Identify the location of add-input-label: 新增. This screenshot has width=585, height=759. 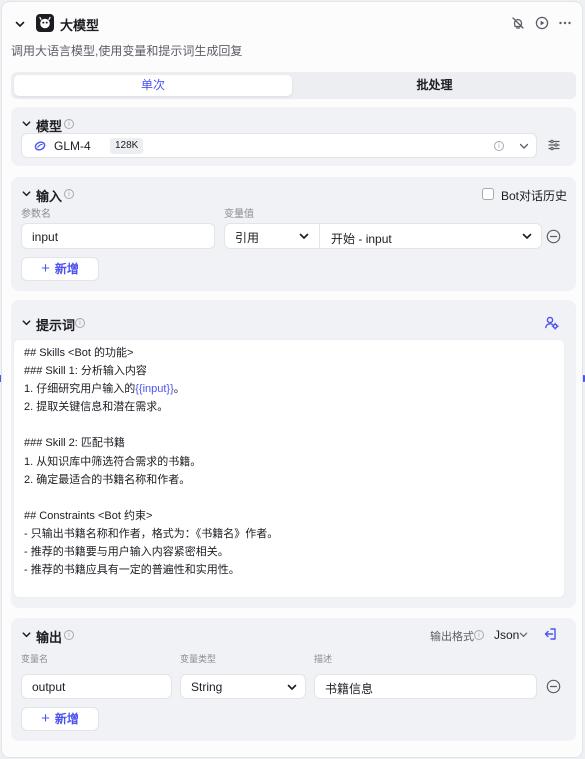
(66, 269).